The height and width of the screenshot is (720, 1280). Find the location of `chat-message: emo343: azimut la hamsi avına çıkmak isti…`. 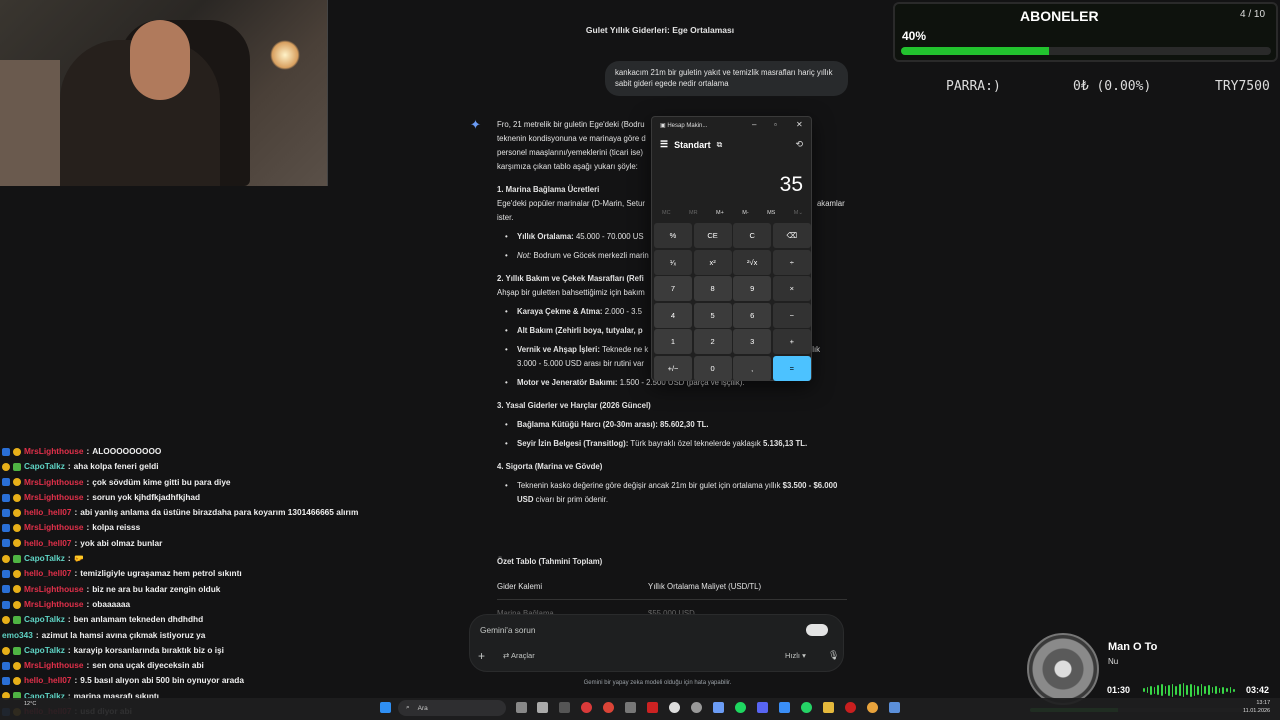

chat-message: emo343: azimut la hamsi avına çıkmak isti… is located at coordinates (180, 635).